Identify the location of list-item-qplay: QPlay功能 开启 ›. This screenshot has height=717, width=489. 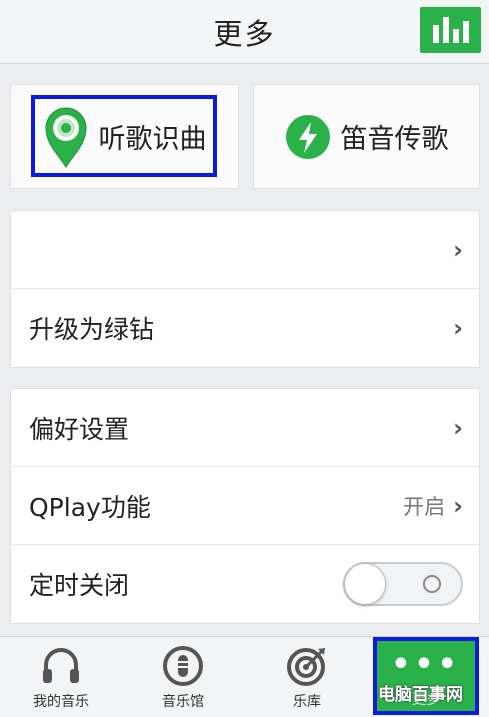
(245, 506).